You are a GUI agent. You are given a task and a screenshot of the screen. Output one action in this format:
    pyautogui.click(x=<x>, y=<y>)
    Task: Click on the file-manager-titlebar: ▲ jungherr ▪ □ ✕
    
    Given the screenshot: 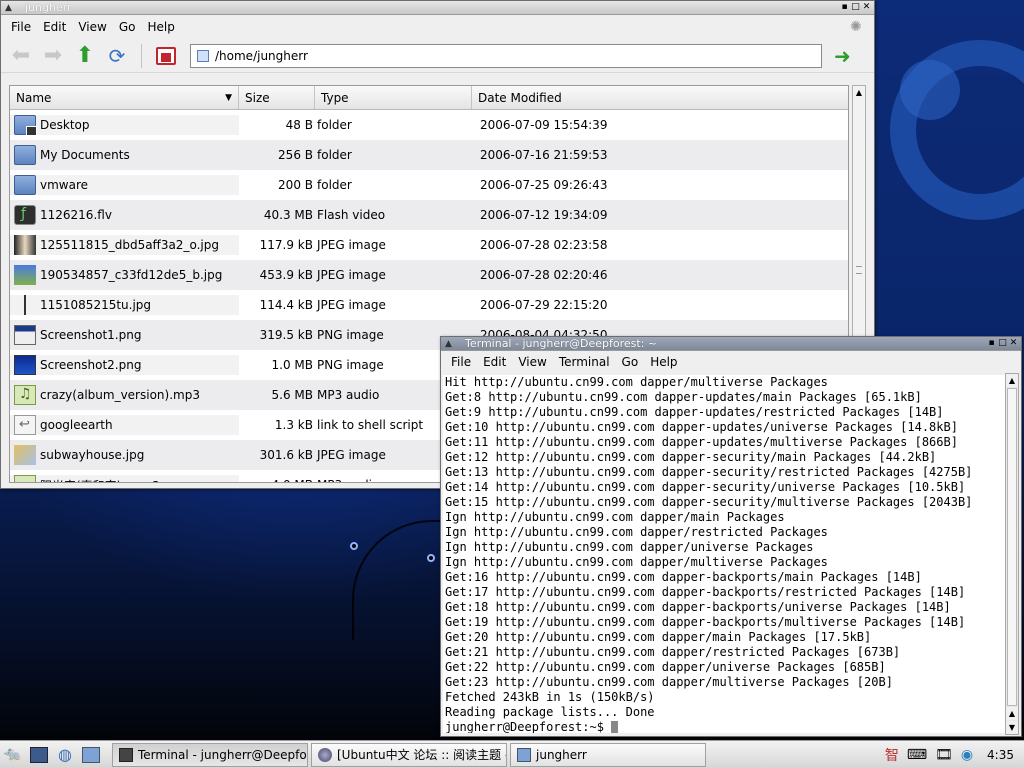 What is the action you would take?
    pyautogui.click(x=437, y=8)
    